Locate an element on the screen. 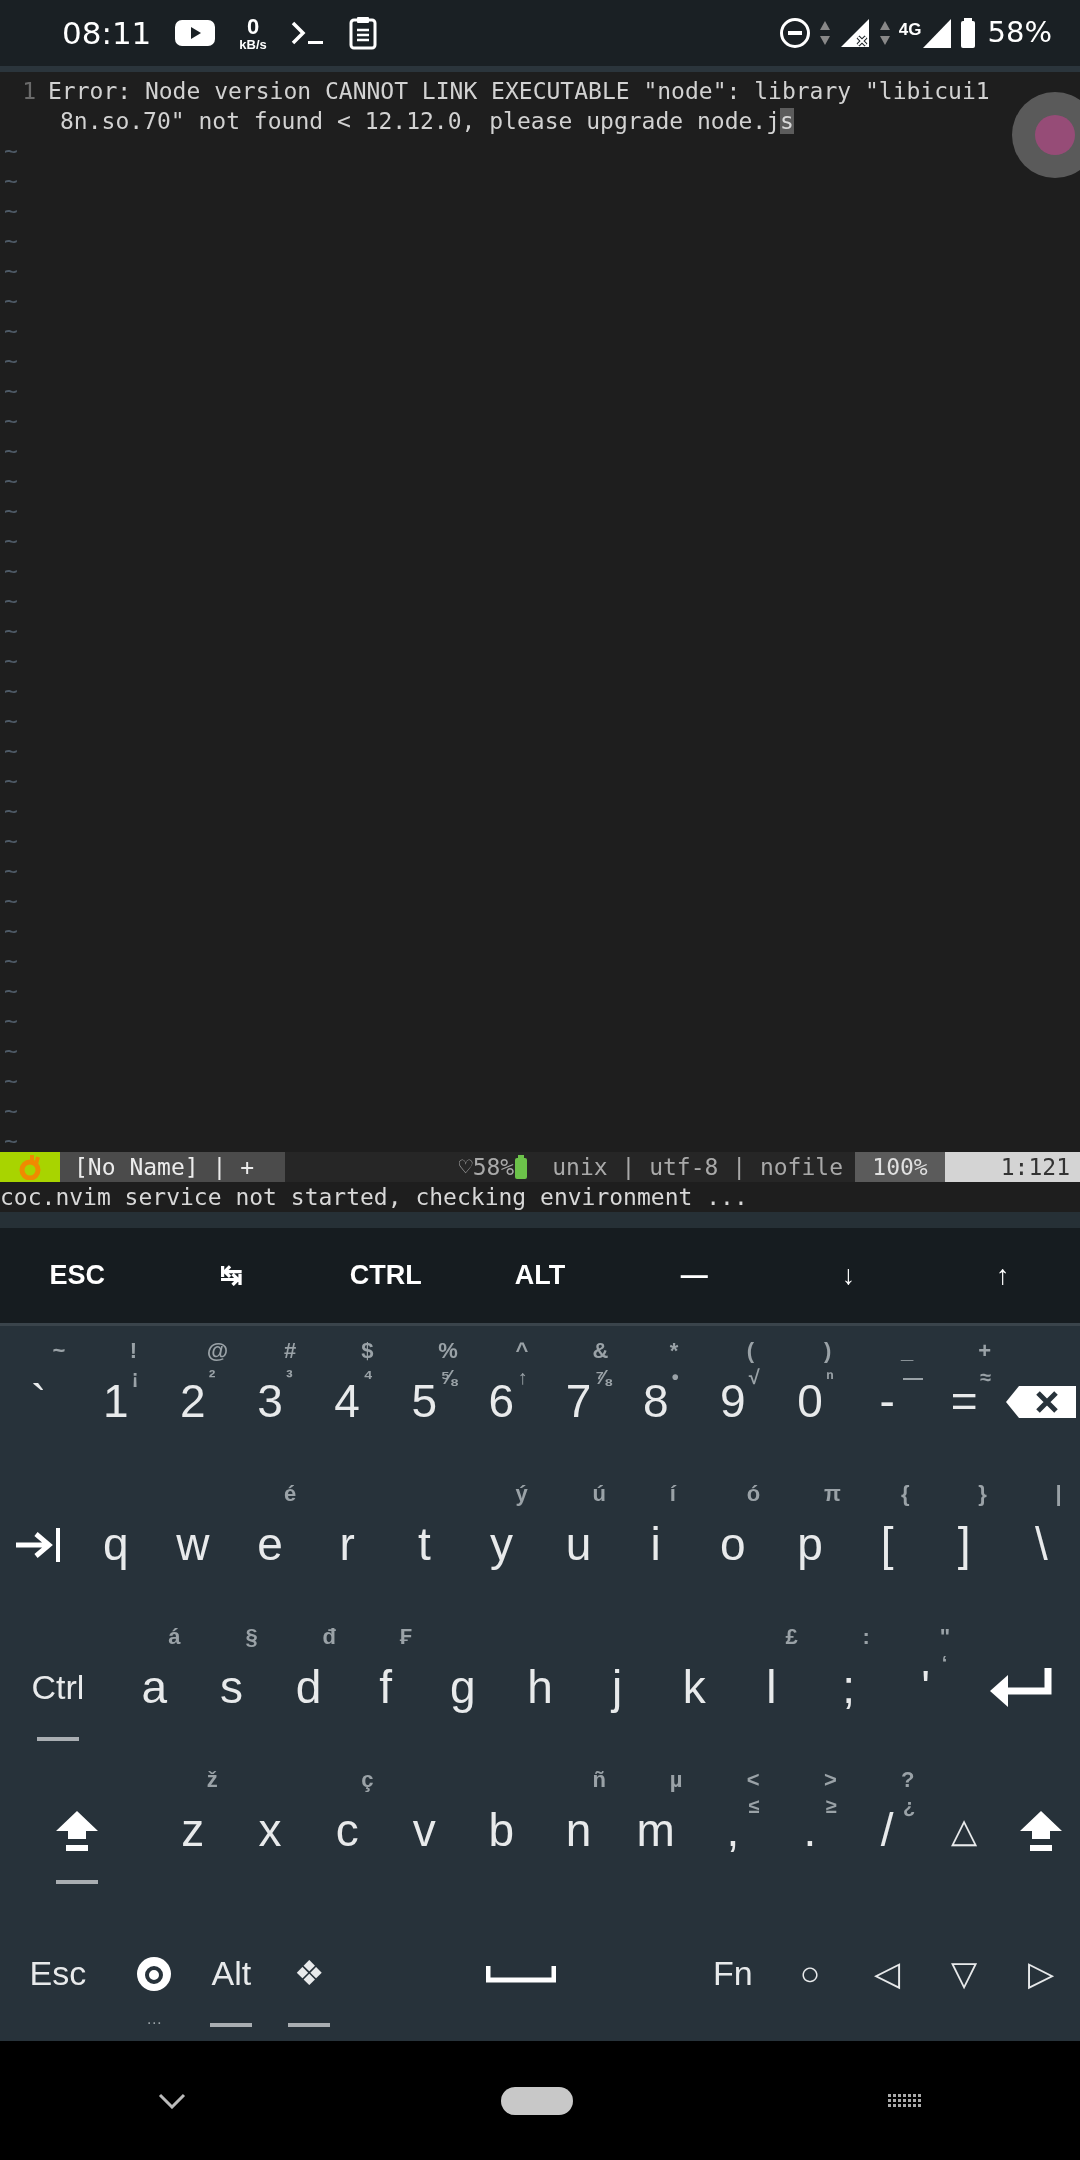  floating-bubble is located at coordinates (1046, 135).